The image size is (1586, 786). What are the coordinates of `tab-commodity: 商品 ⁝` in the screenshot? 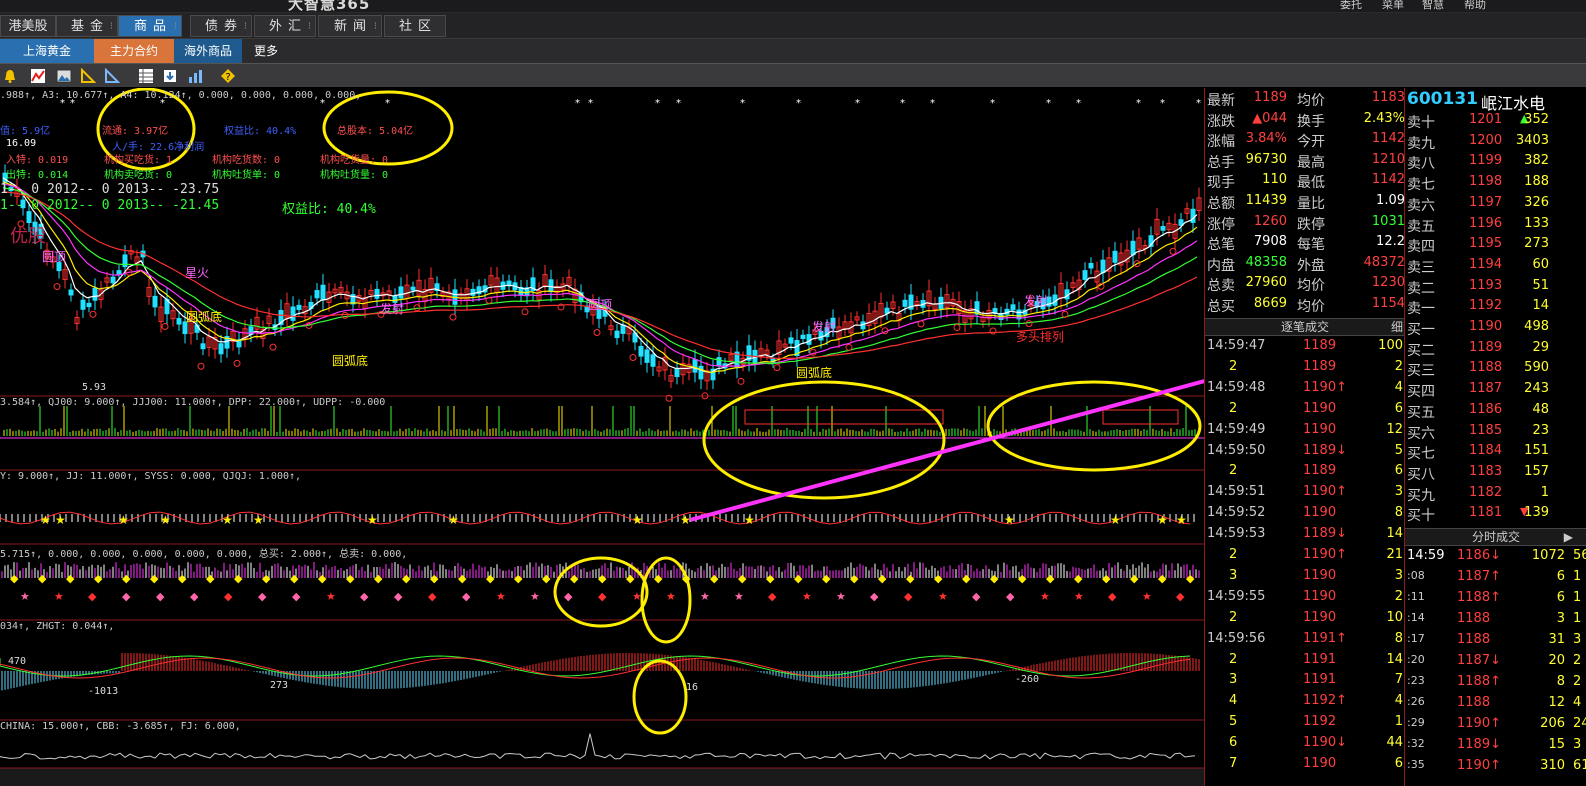 It's located at (150, 26).